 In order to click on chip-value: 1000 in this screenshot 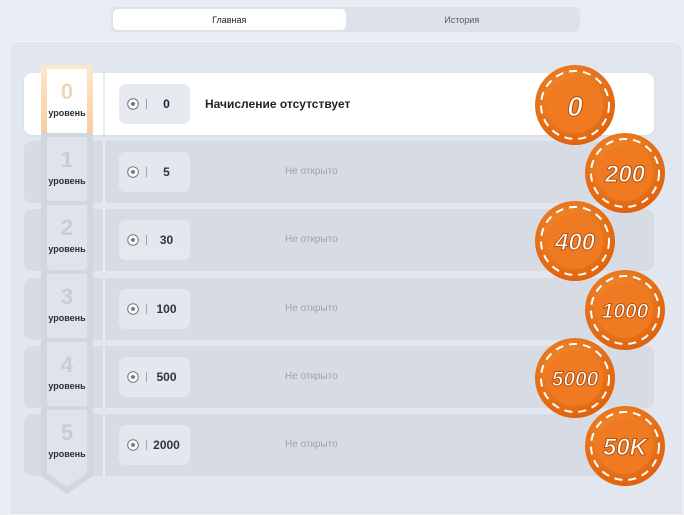, I will do `click(625, 311)`.